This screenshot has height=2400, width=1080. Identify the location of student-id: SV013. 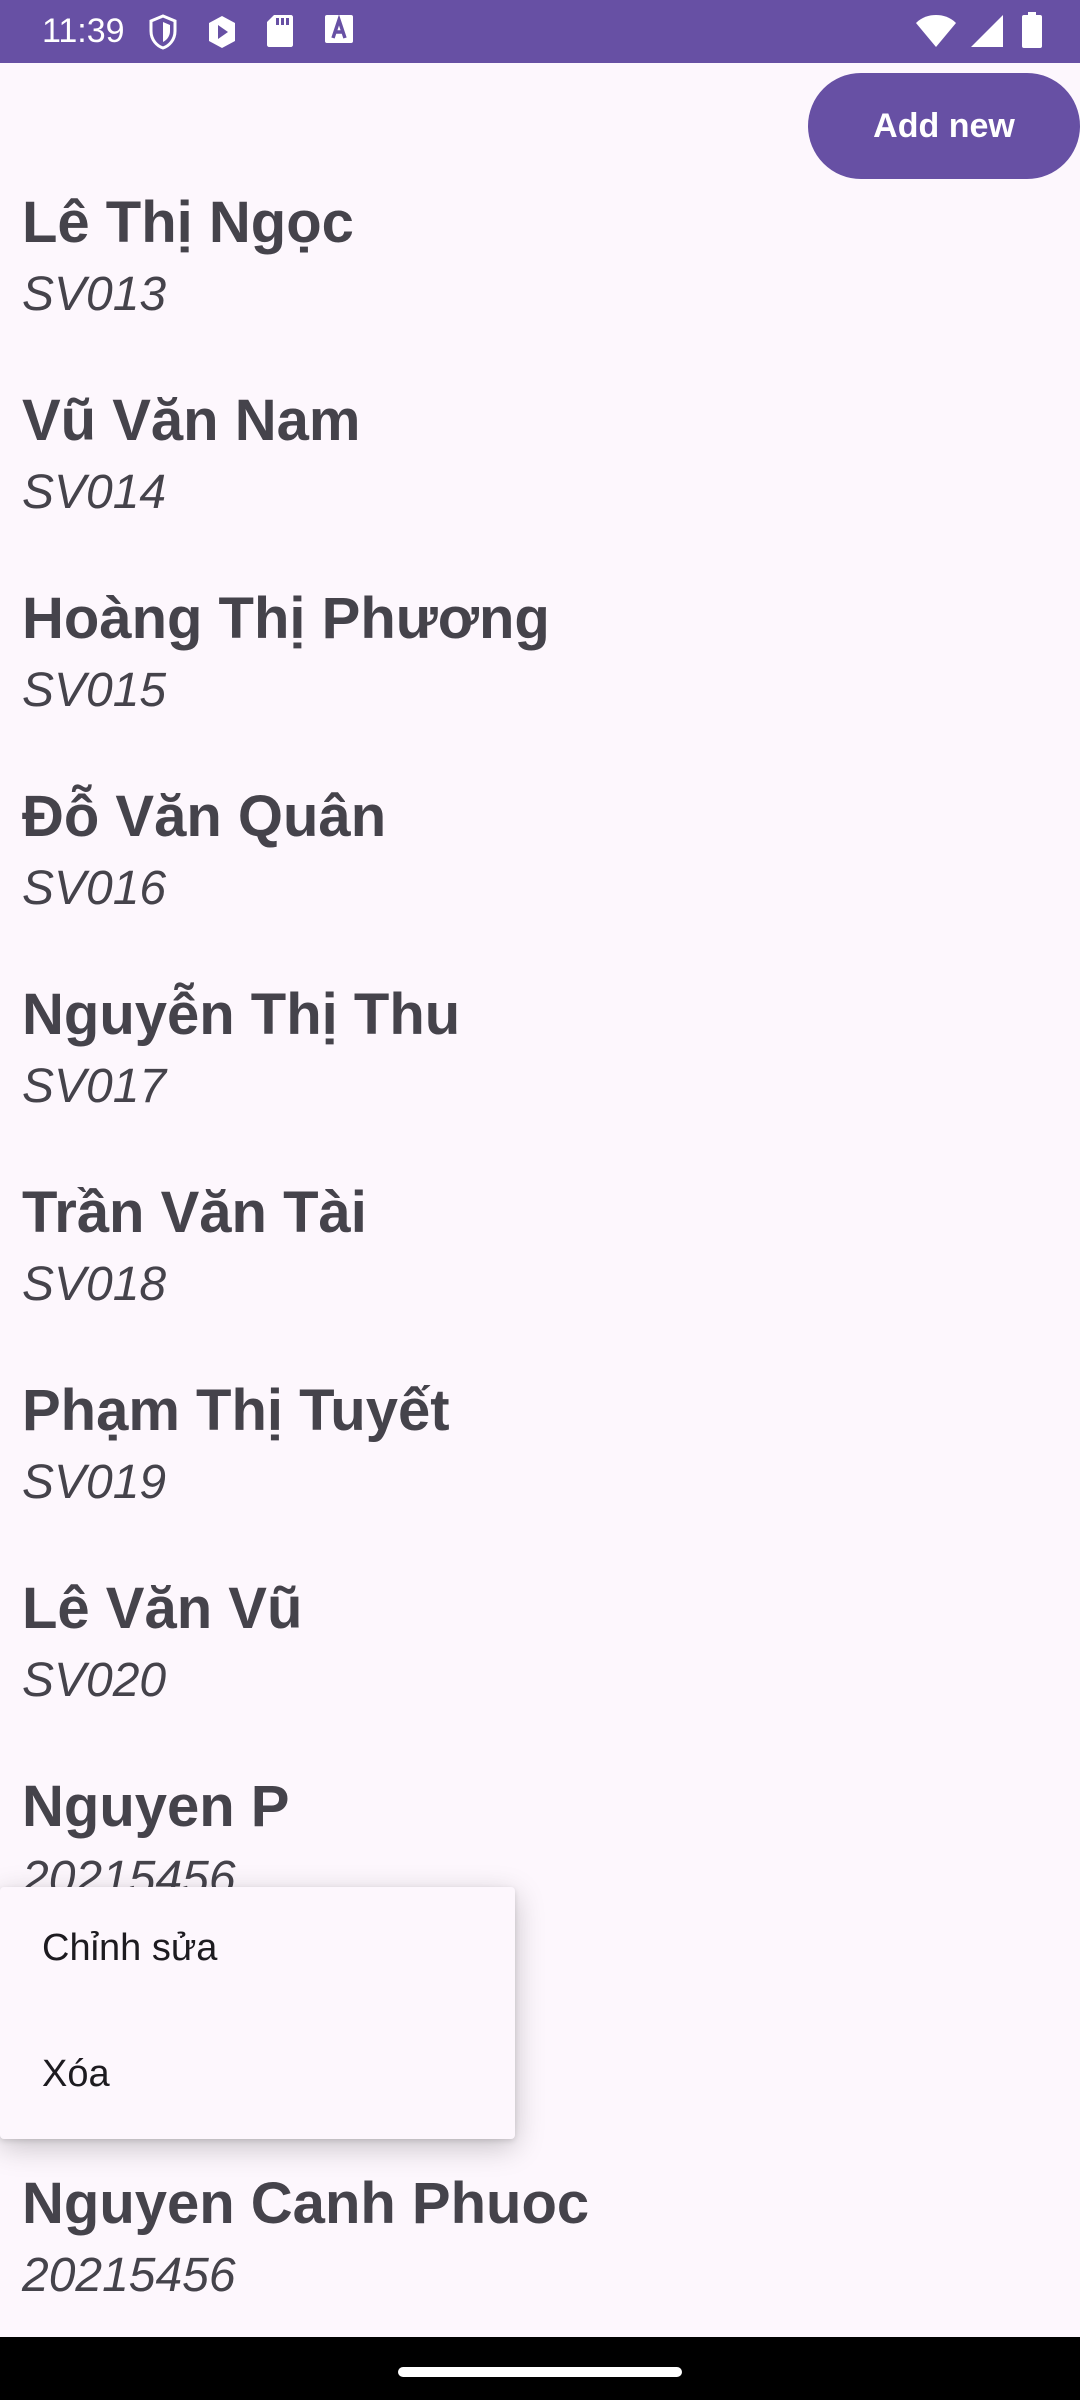
(94, 294).